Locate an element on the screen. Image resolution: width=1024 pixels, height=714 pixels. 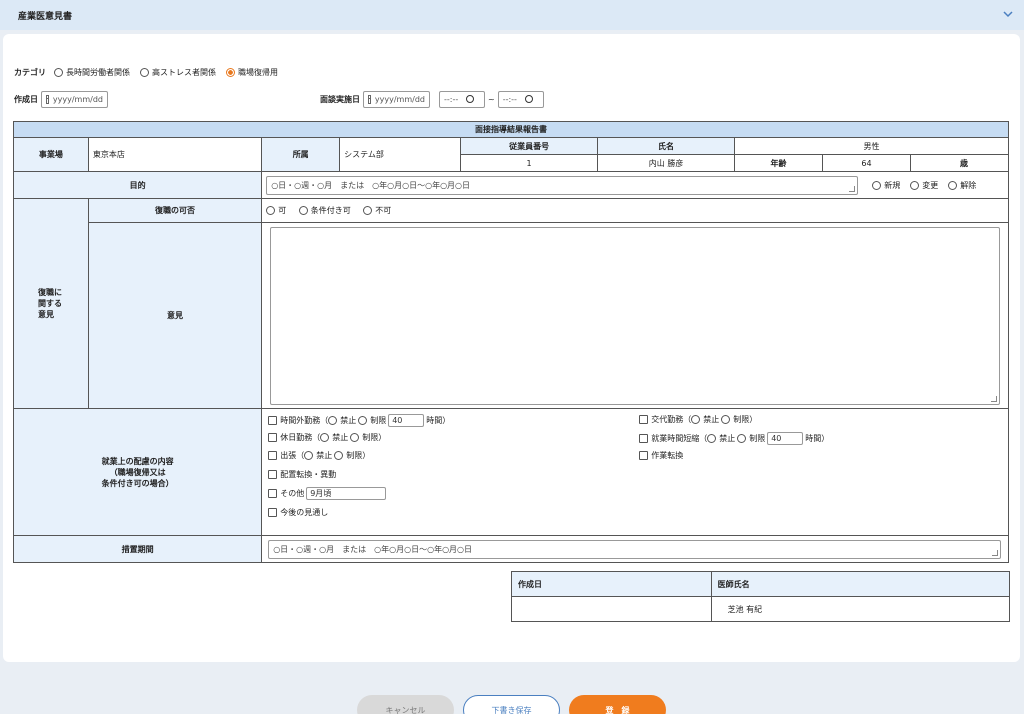
purpose-option-new: 新規 is located at coordinates (886, 185).